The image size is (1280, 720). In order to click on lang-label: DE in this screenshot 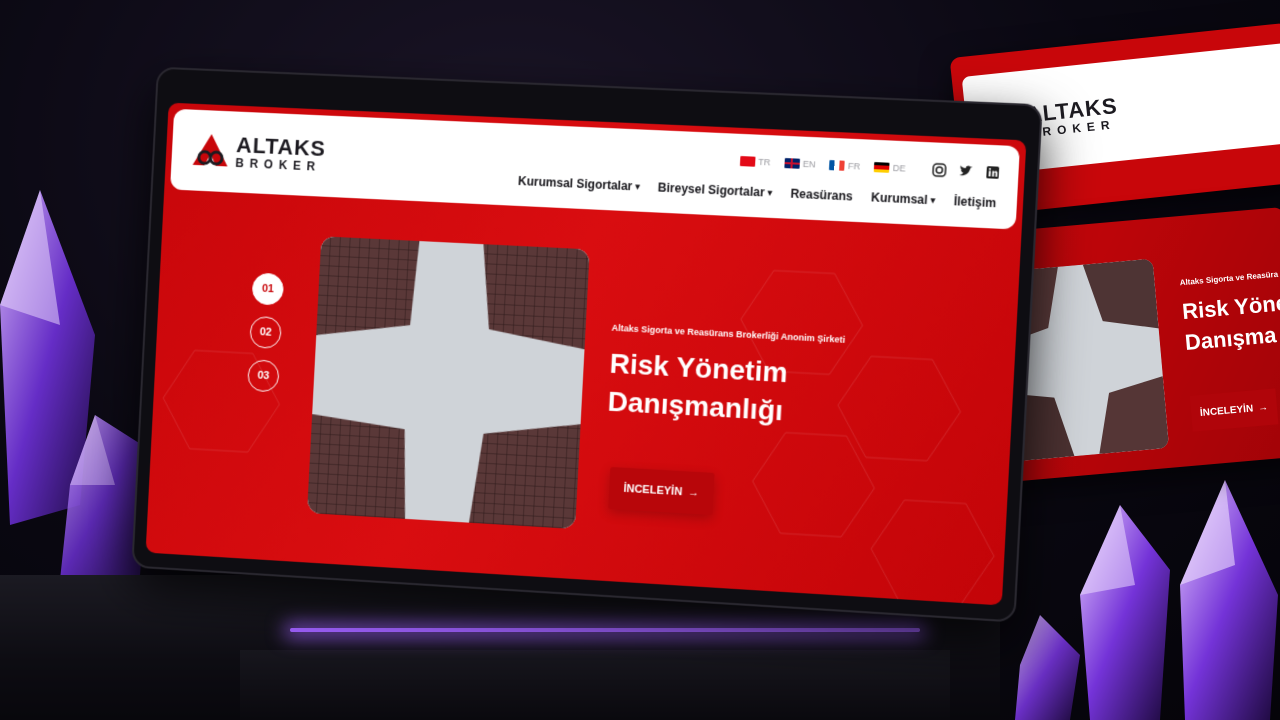, I will do `click(899, 168)`.